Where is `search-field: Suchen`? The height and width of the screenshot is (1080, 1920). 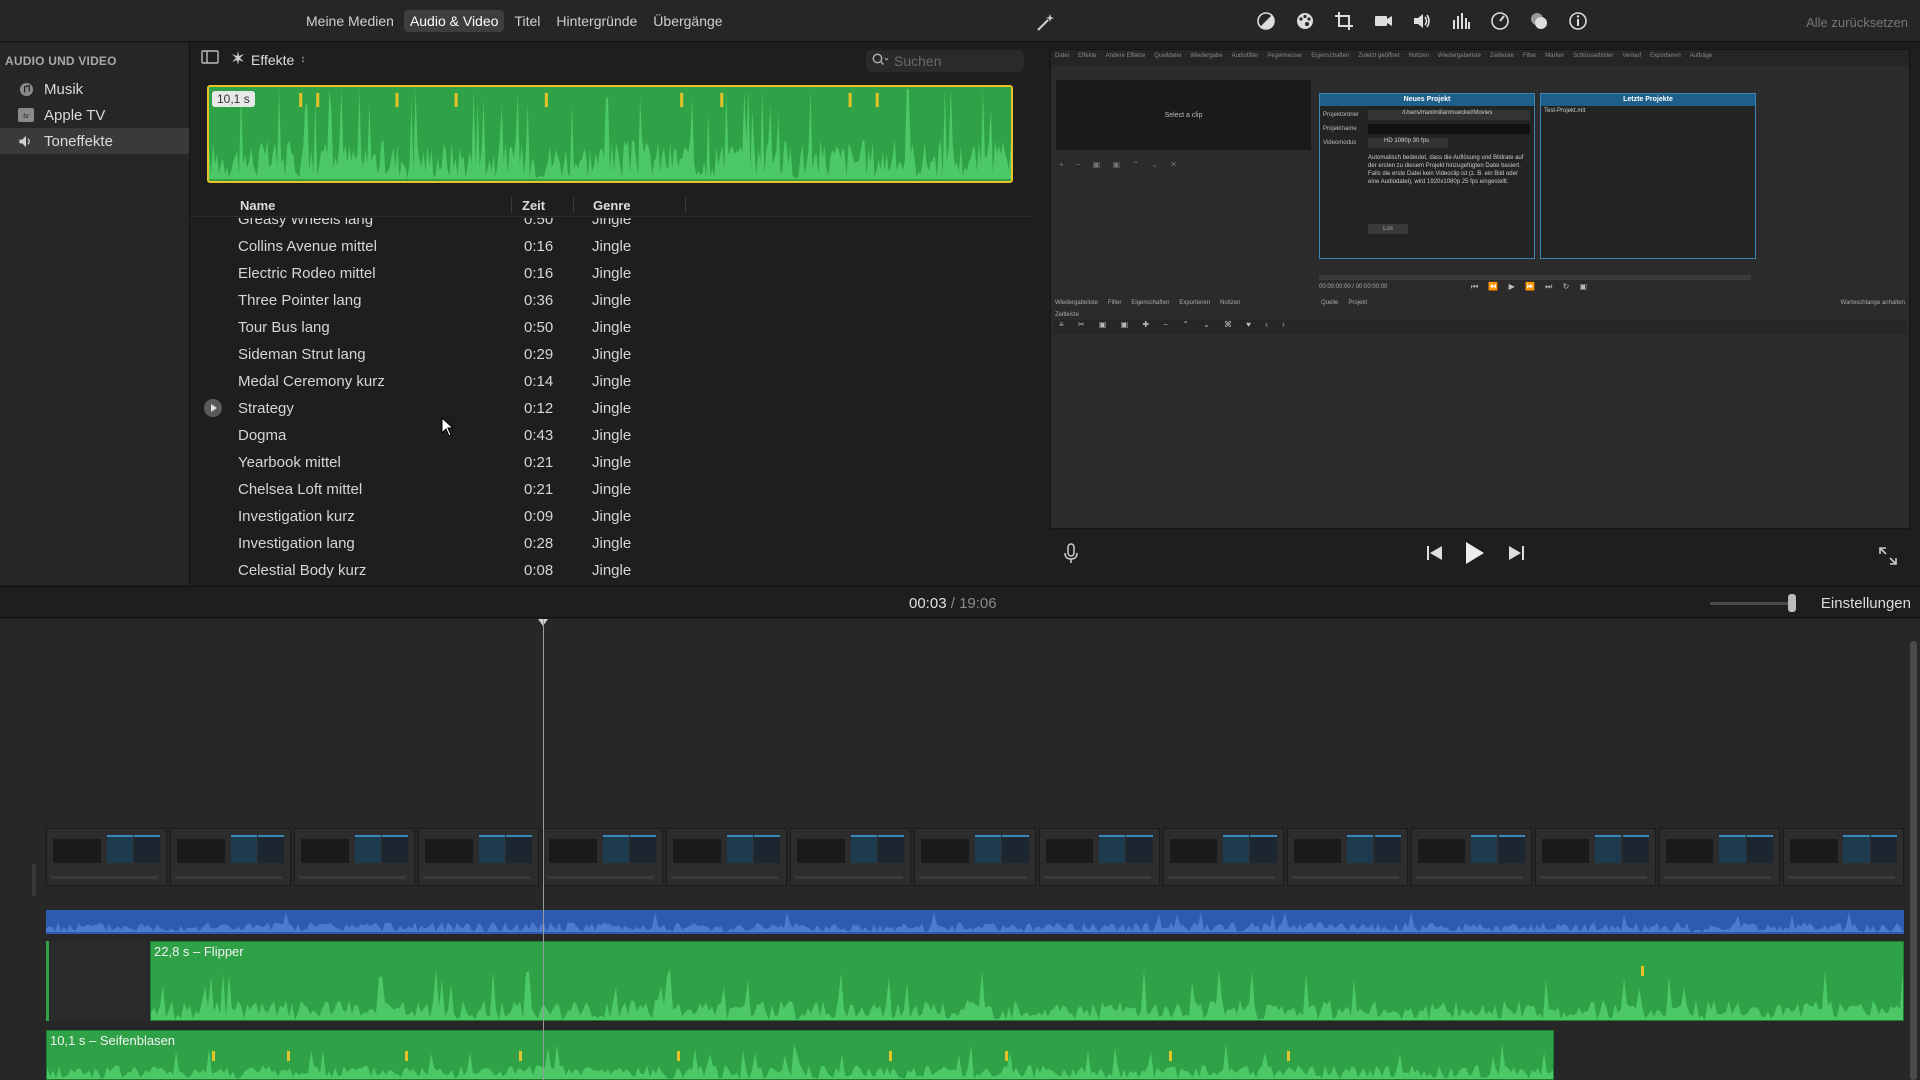
search-field: Suchen is located at coordinates (945, 61).